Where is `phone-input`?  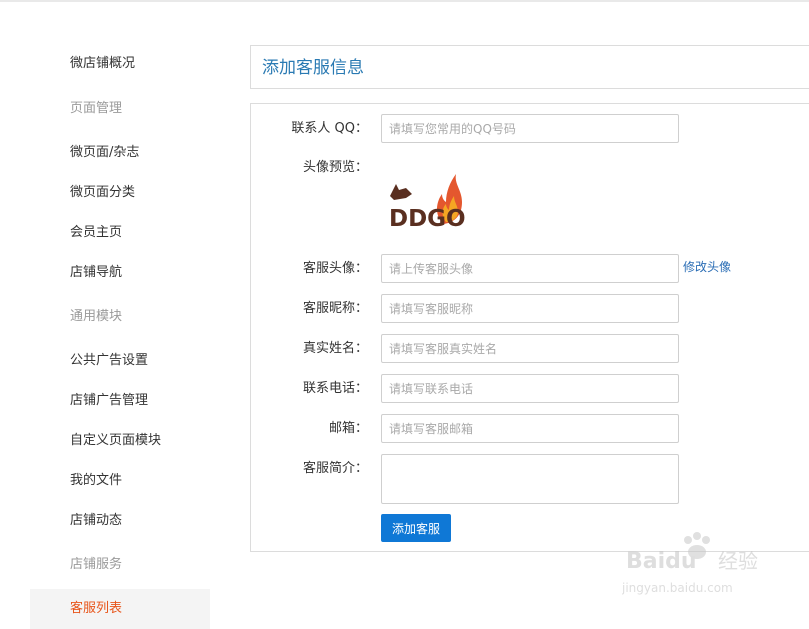 phone-input is located at coordinates (530, 388).